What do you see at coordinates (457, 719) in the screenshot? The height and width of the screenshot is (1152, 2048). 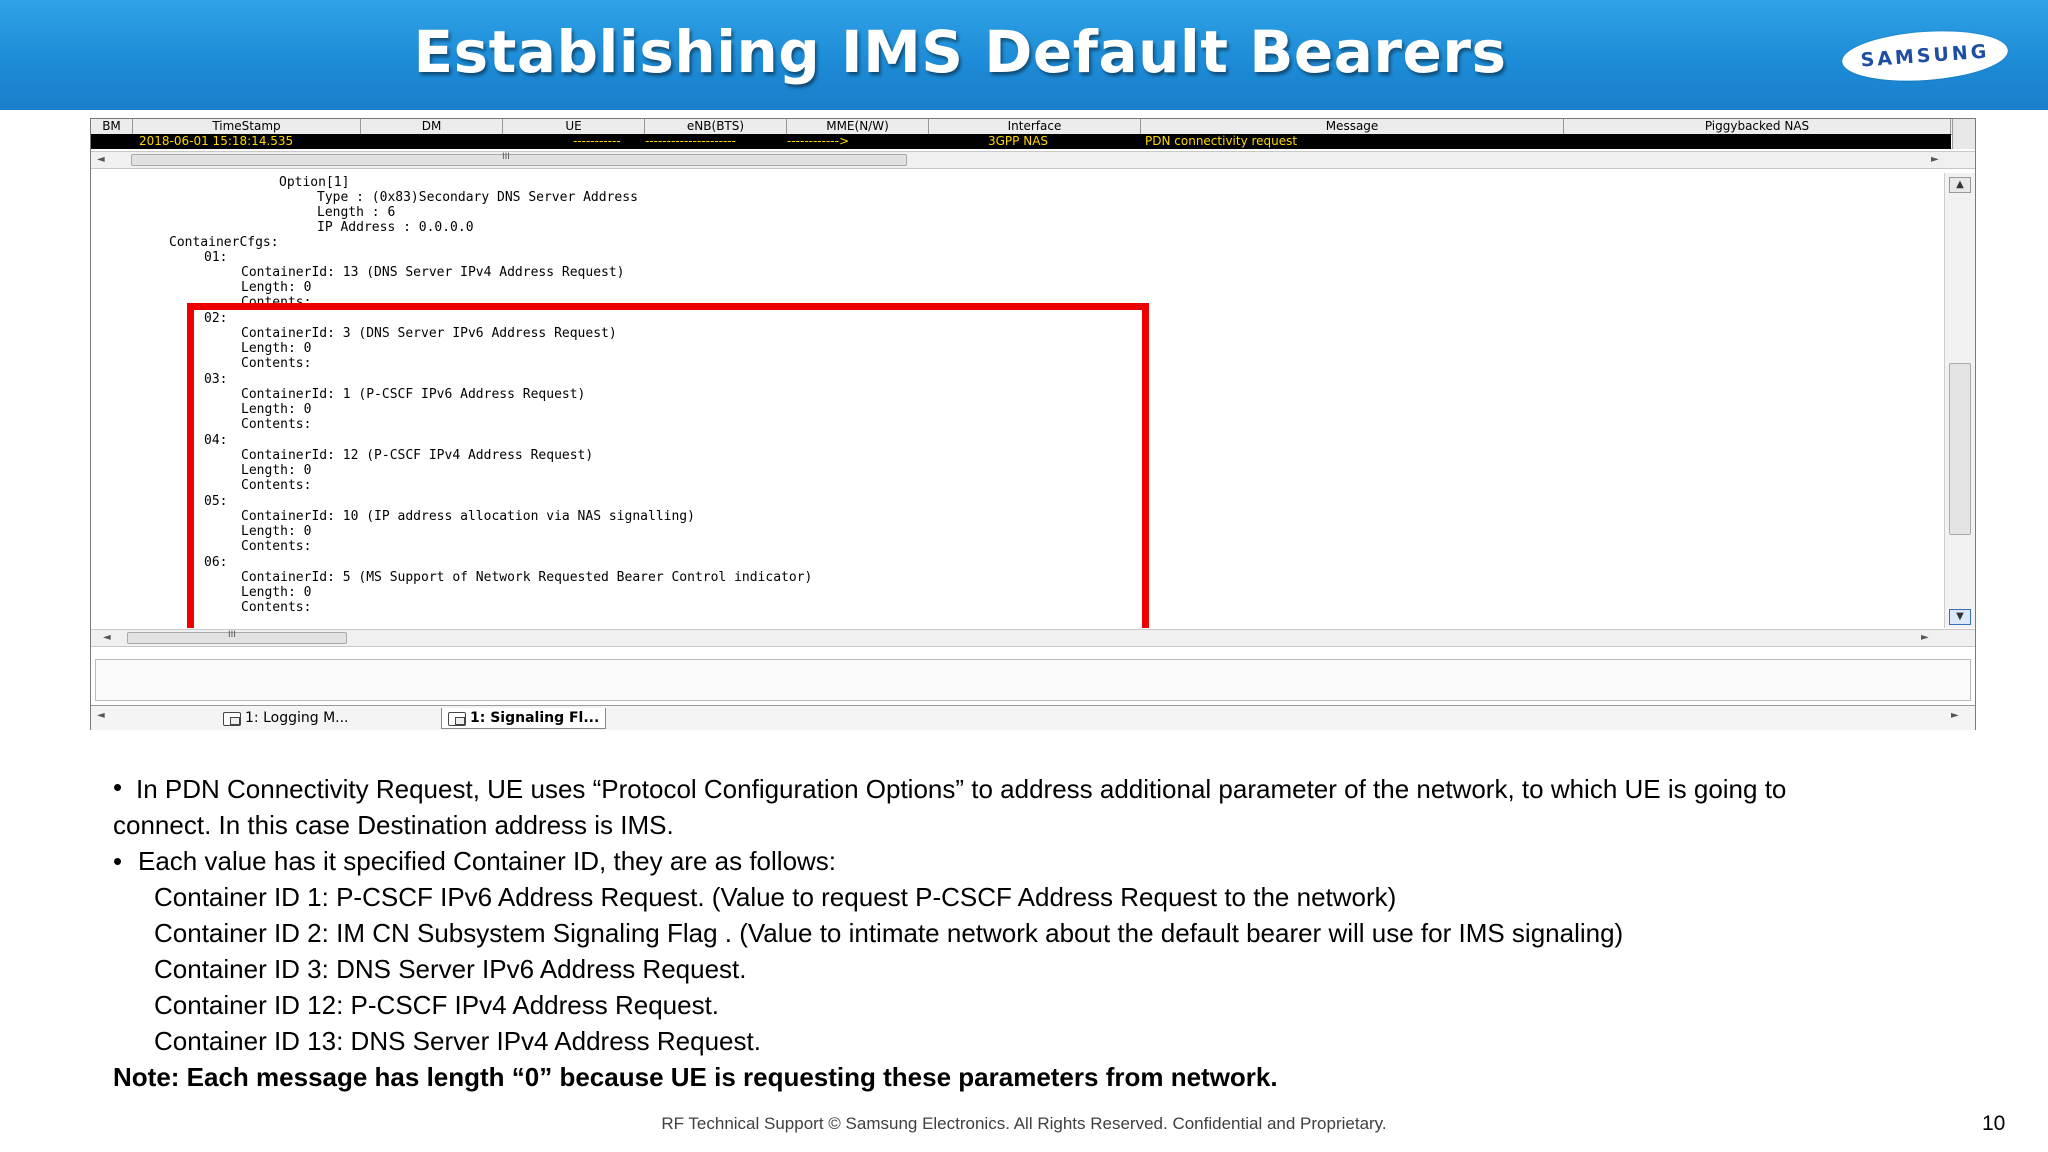 I see `signaling-window-icon` at bounding box center [457, 719].